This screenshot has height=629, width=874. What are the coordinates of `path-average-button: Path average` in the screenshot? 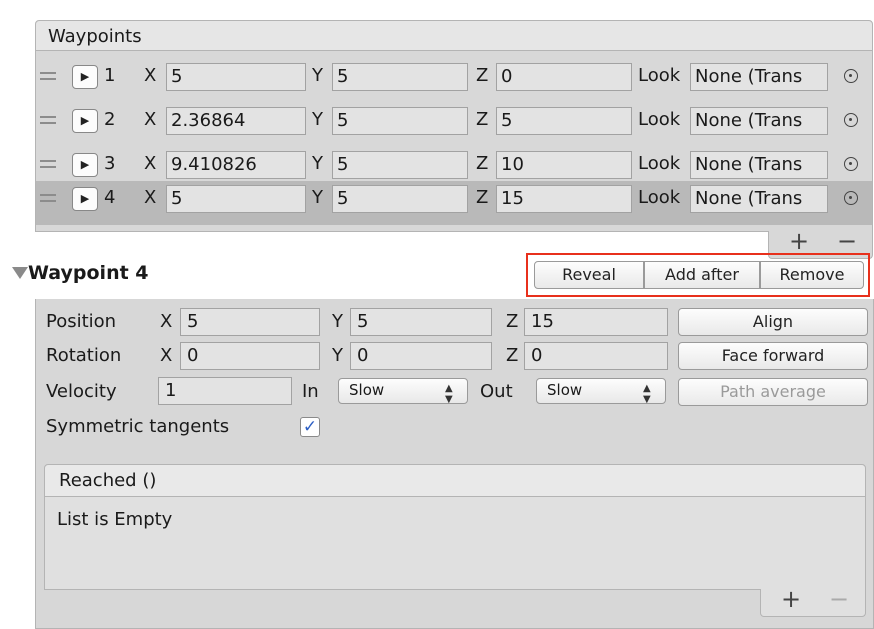 It's located at (773, 392).